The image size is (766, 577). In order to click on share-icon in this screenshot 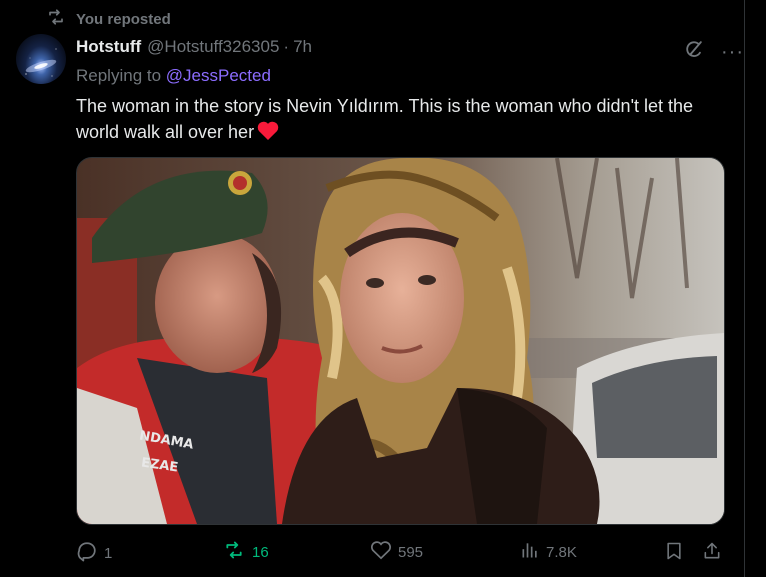, I will do `click(712, 553)`.